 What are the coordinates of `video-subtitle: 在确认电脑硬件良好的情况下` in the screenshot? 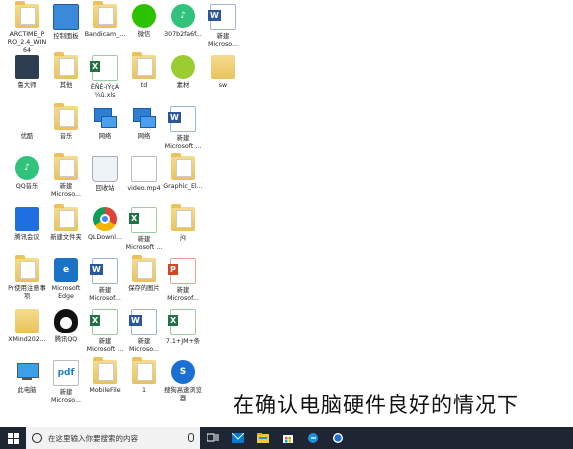 It's located at (376, 405).